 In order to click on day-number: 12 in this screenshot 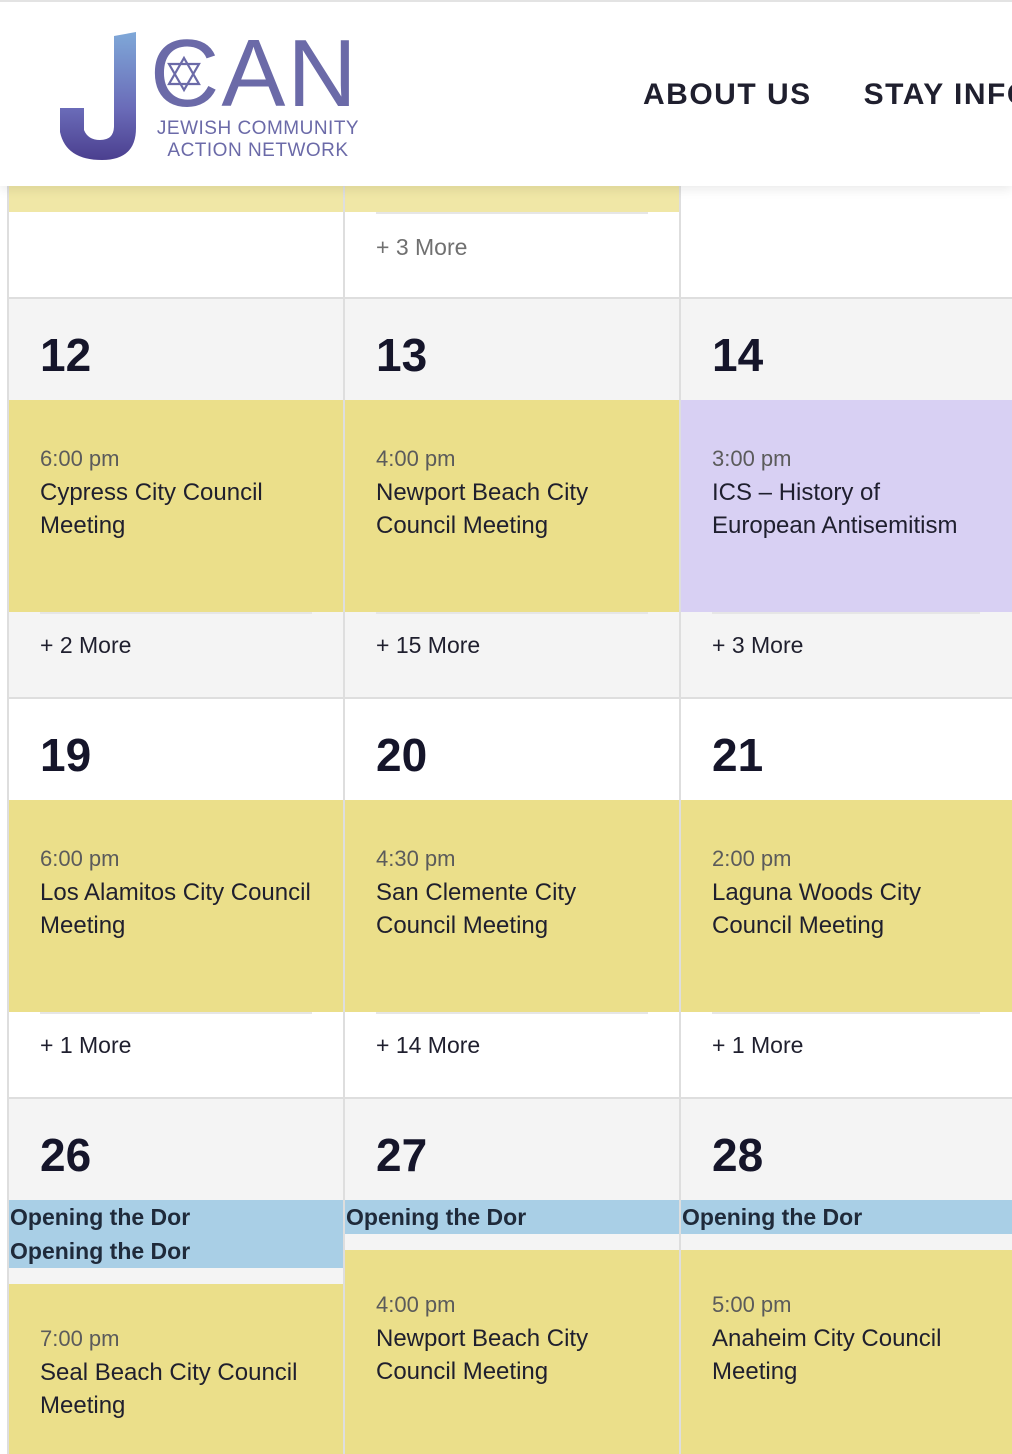, I will do `click(65, 355)`.